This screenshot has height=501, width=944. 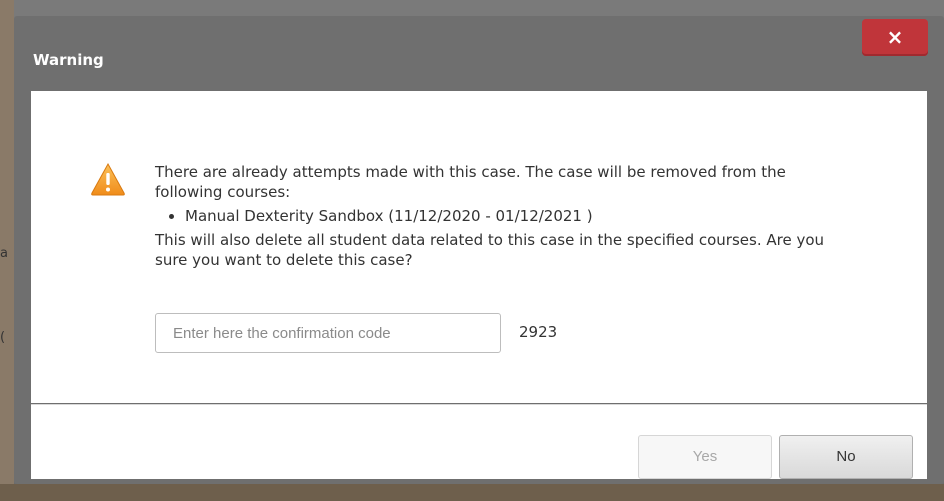 I want to click on warning-icon, so click(x=108, y=179).